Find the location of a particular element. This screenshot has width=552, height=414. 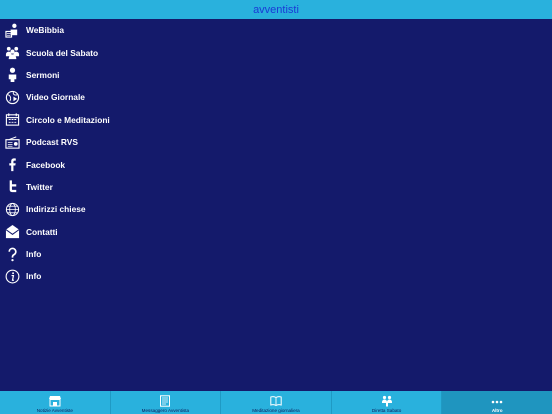

menu-item-facebook: Facebook is located at coordinates (276, 164).